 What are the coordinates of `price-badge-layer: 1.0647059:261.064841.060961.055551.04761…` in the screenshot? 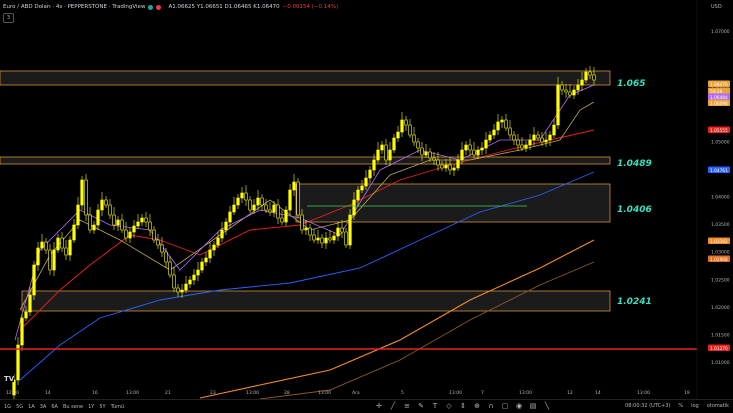 It's located at (719, 216).